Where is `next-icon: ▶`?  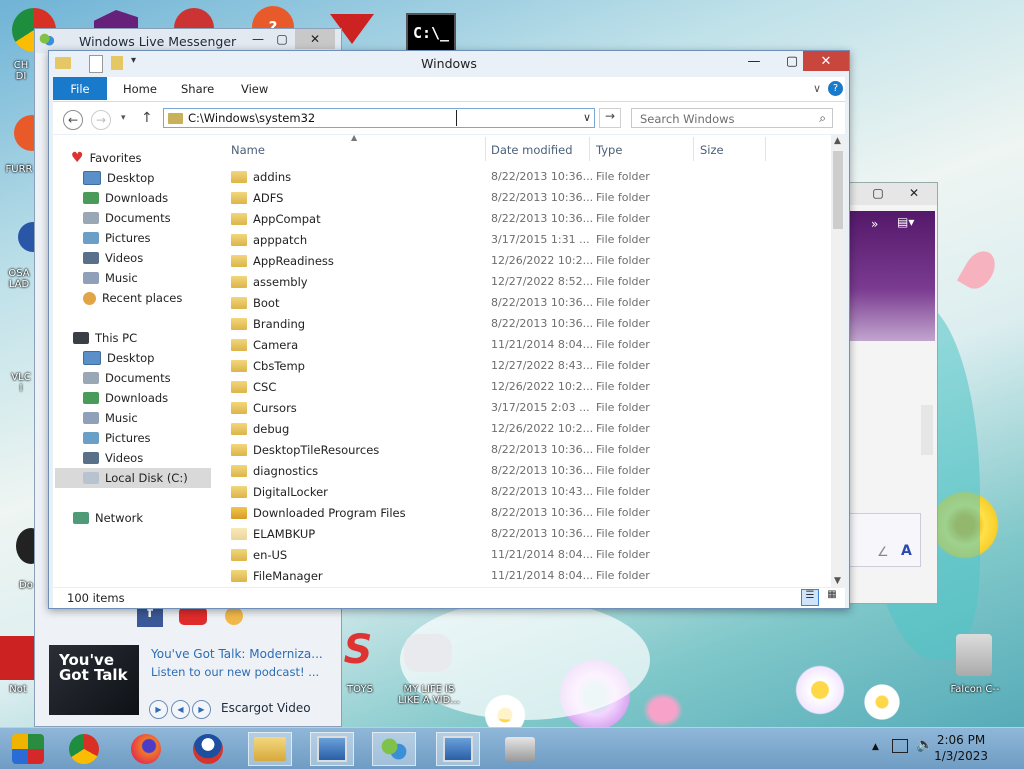 next-icon: ▶ is located at coordinates (201, 709).